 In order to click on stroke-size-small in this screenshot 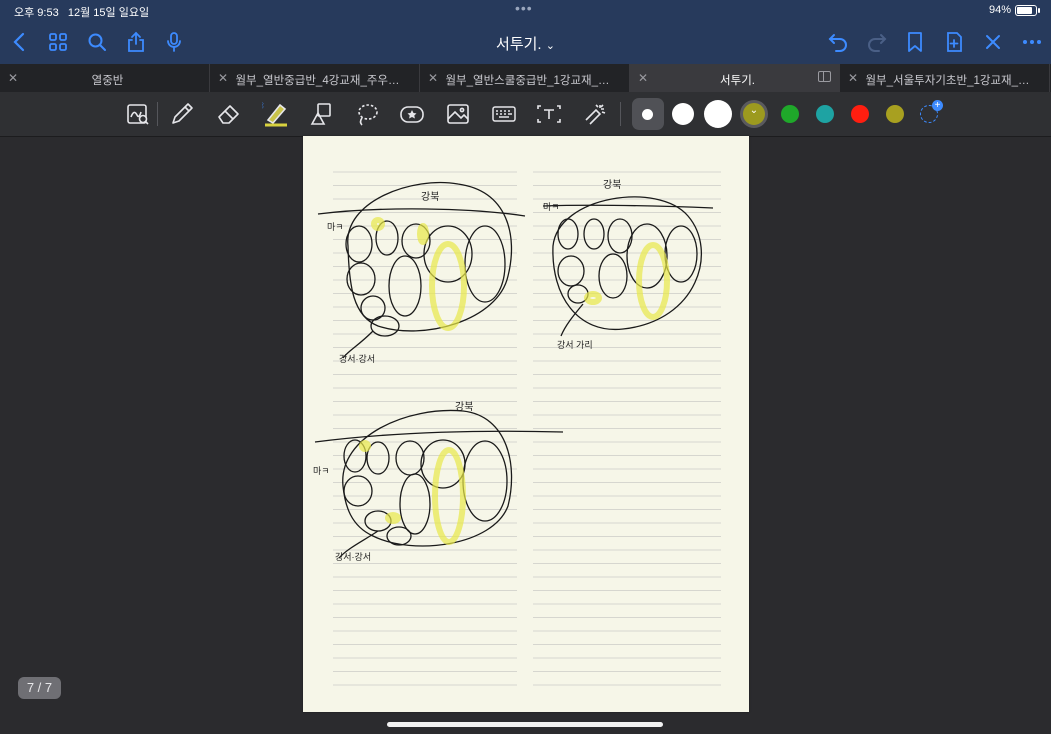, I will do `click(647, 114)`.